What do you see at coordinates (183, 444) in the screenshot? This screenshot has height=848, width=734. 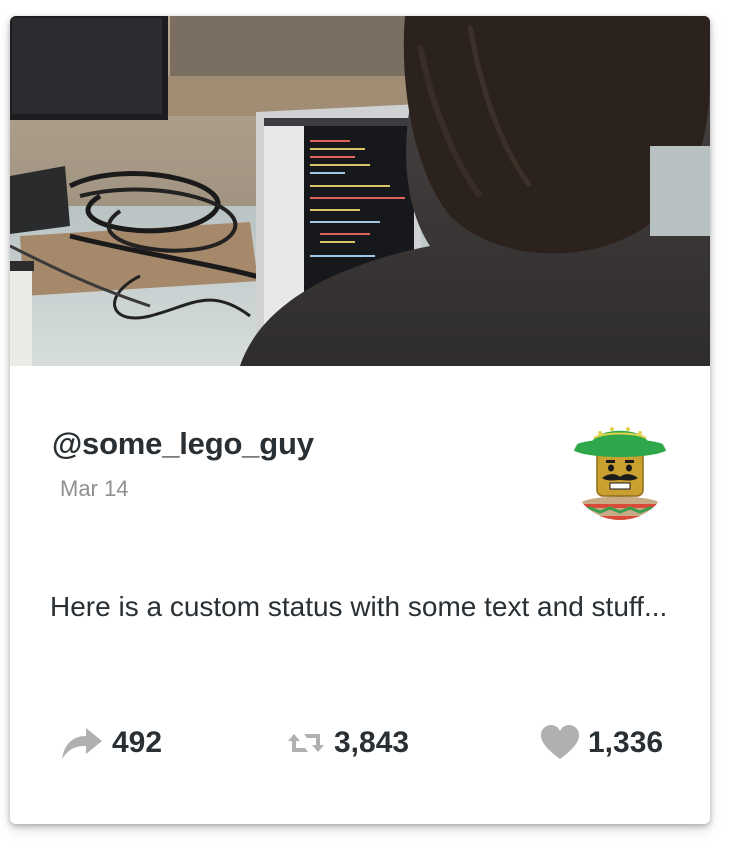 I see `user-handle: @some_lego_guy` at bounding box center [183, 444].